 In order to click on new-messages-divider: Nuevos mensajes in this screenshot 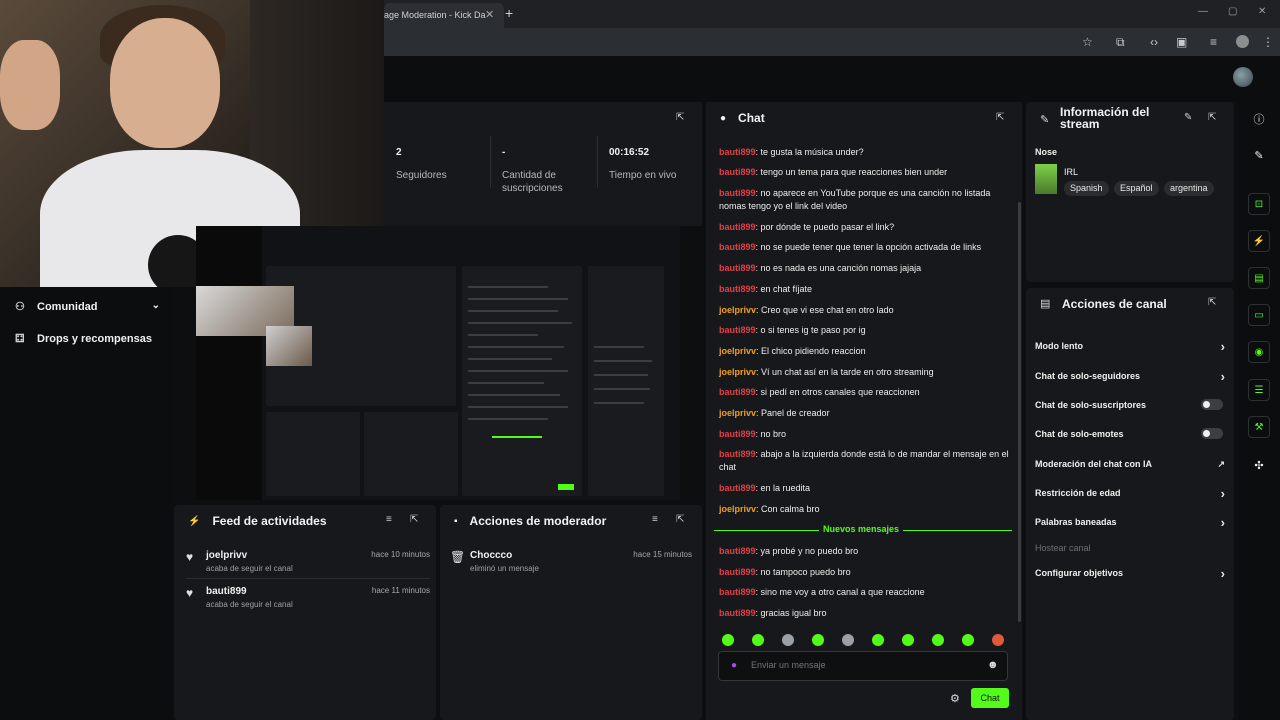, I will do `click(863, 529)`.